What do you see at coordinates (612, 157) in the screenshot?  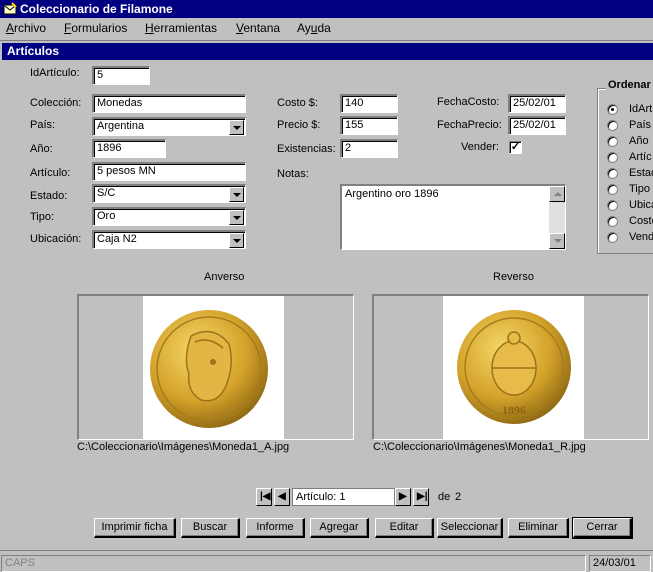 I see `ordenar-radio-articulo` at bounding box center [612, 157].